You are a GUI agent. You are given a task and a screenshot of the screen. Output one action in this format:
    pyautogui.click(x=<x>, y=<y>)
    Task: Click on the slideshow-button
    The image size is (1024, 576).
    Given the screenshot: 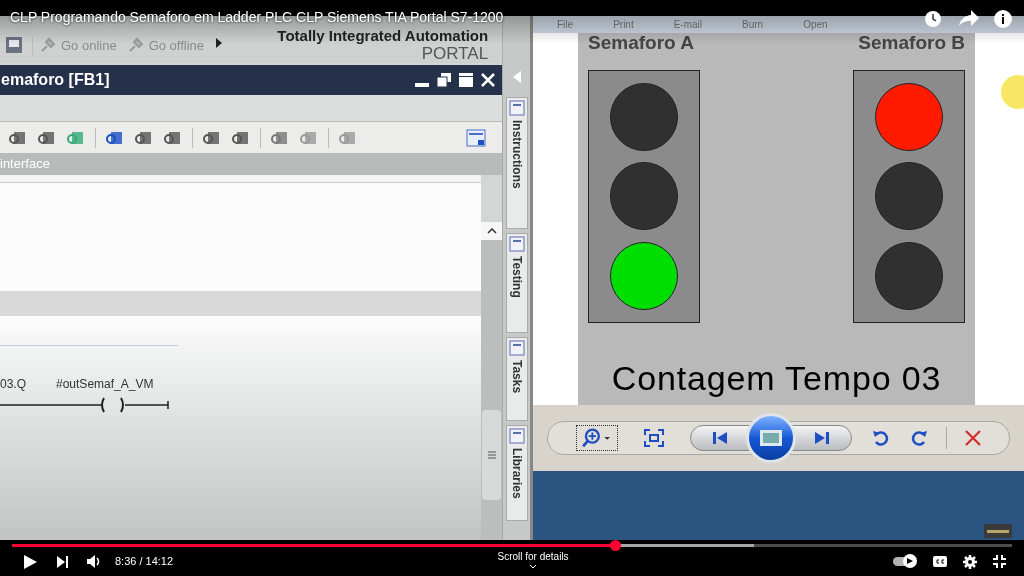 What is the action you would take?
    pyautogui.click(x=771, y=438)
    